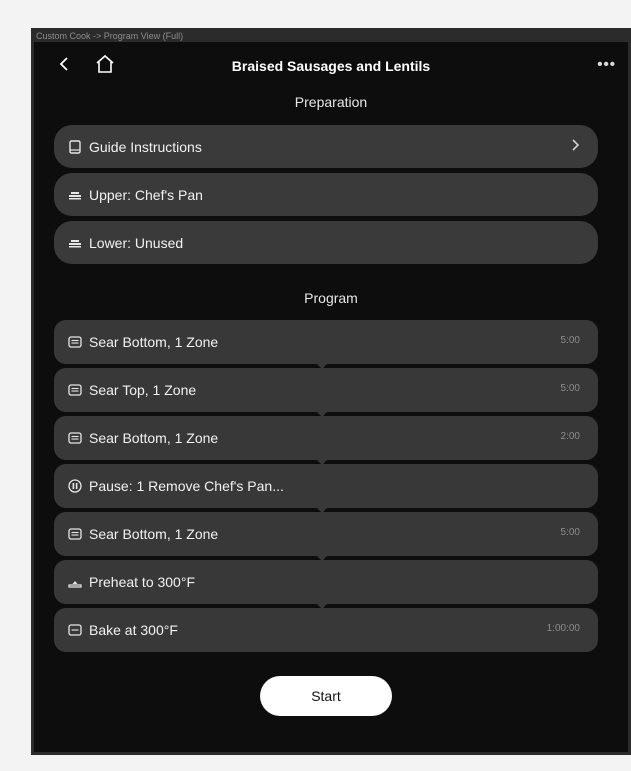  What do you see at coordinates (143, 390) in the screenshot?
I see `step-label: Sear Top, 1 Zone` at bounding box center [143, 390].